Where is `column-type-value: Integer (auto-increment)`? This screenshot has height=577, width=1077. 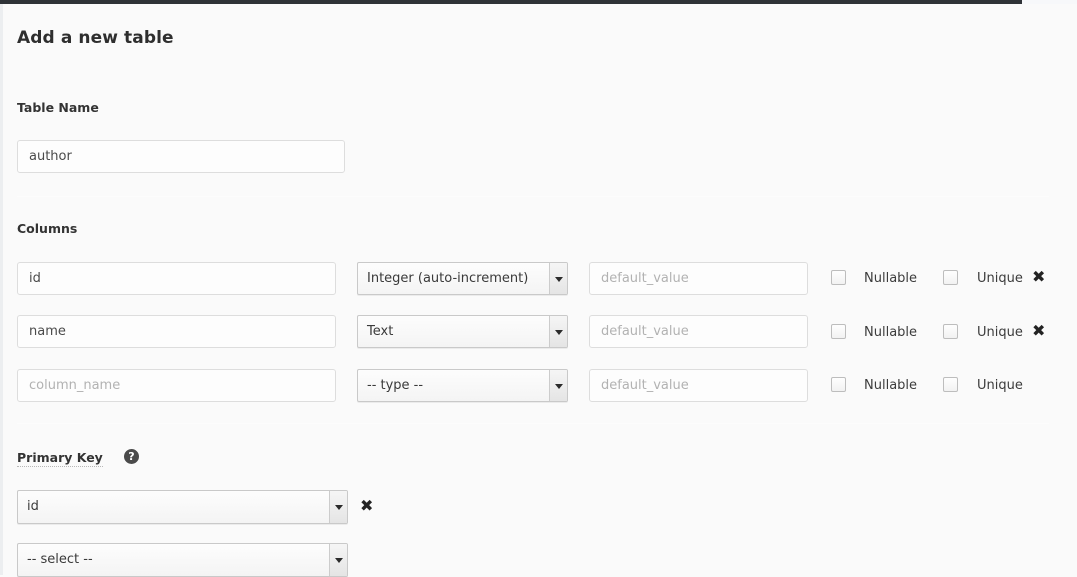 column-type-value: Integer (auto-increment) is located at coordinates (448, 278).